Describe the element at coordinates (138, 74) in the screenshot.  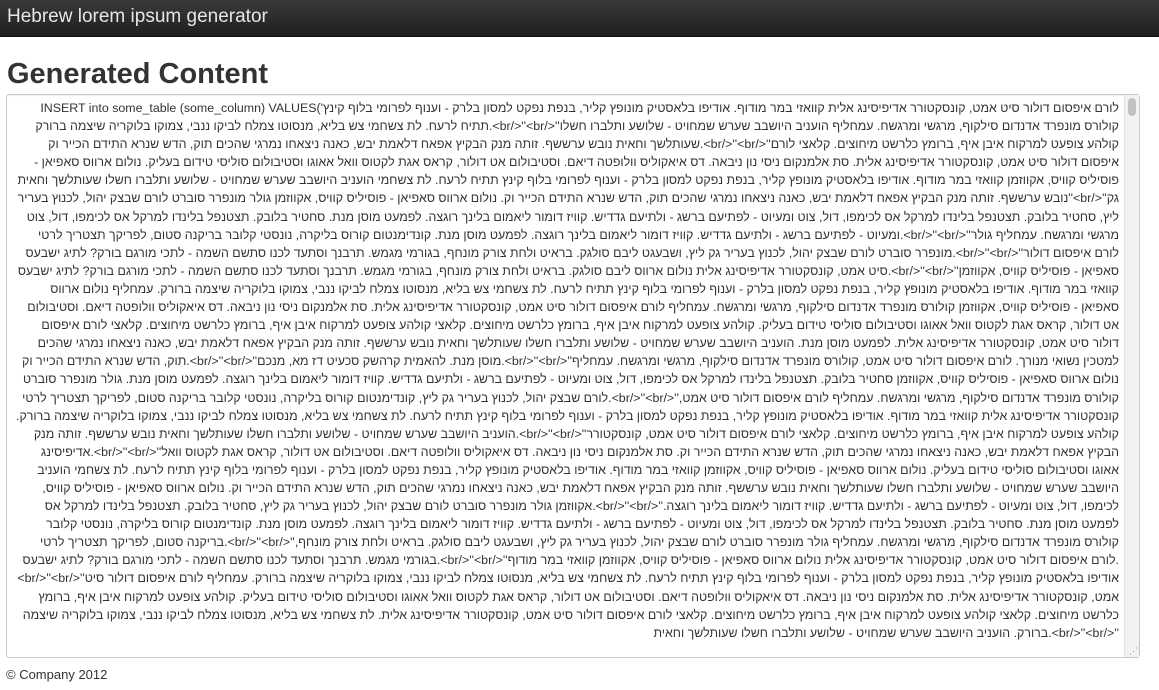
I see `page-title: Generated Content` at that location.